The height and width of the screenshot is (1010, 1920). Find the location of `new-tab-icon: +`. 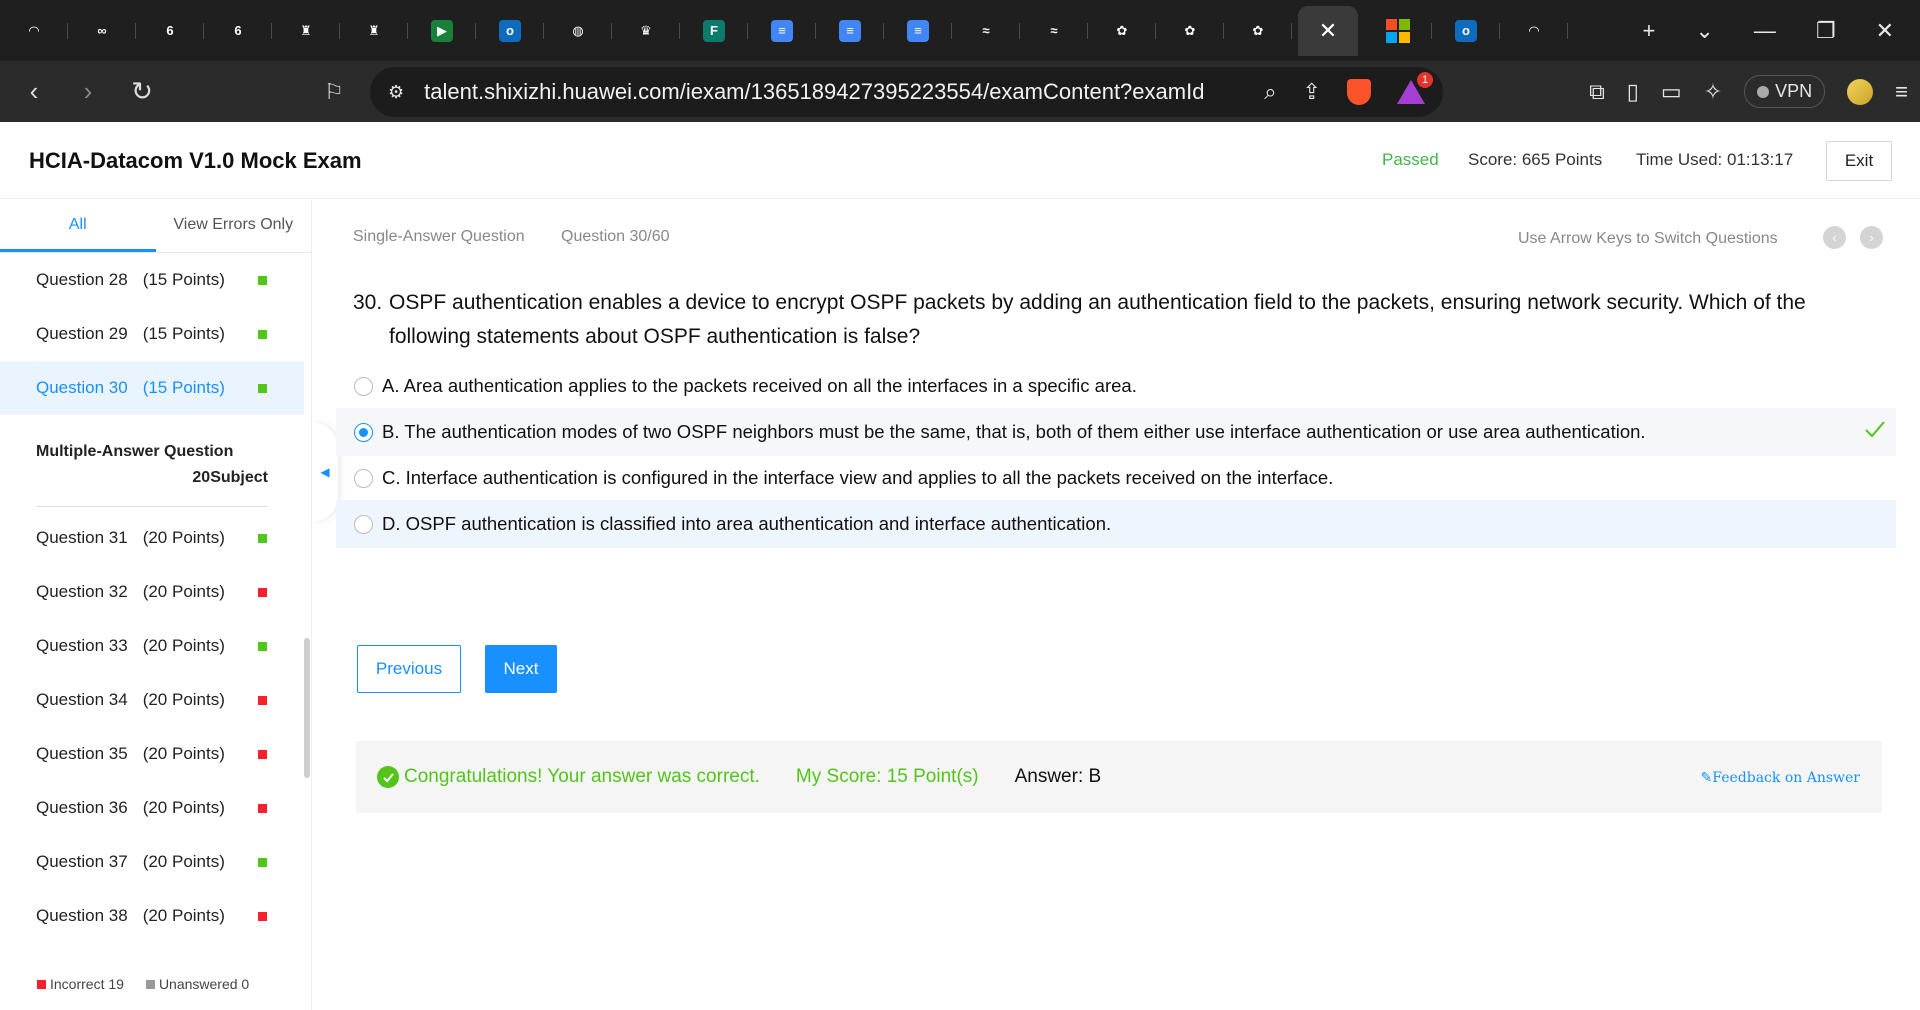

new-tab-icon: + is located at coordinates (1649, 31).